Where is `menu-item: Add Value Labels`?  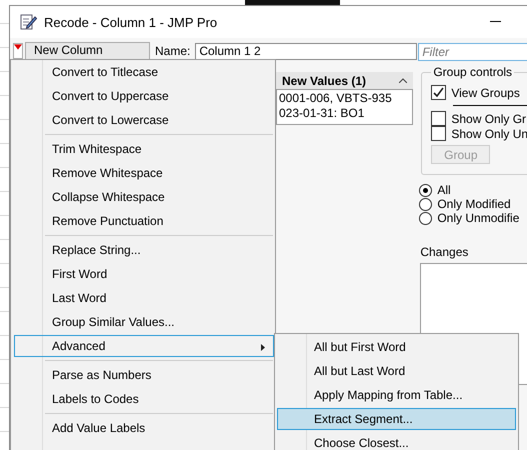 menu-item: Add Value Labels is located at coordinates (144, 428).